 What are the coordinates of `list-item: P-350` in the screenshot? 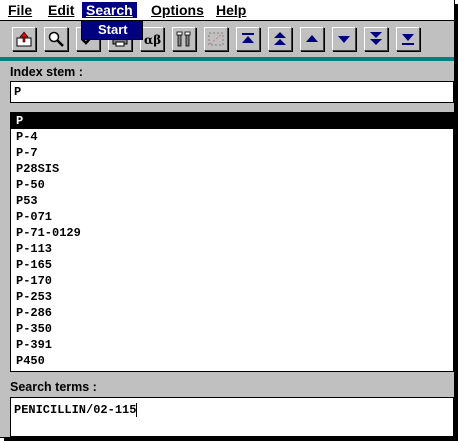 It's located at (232, 329).